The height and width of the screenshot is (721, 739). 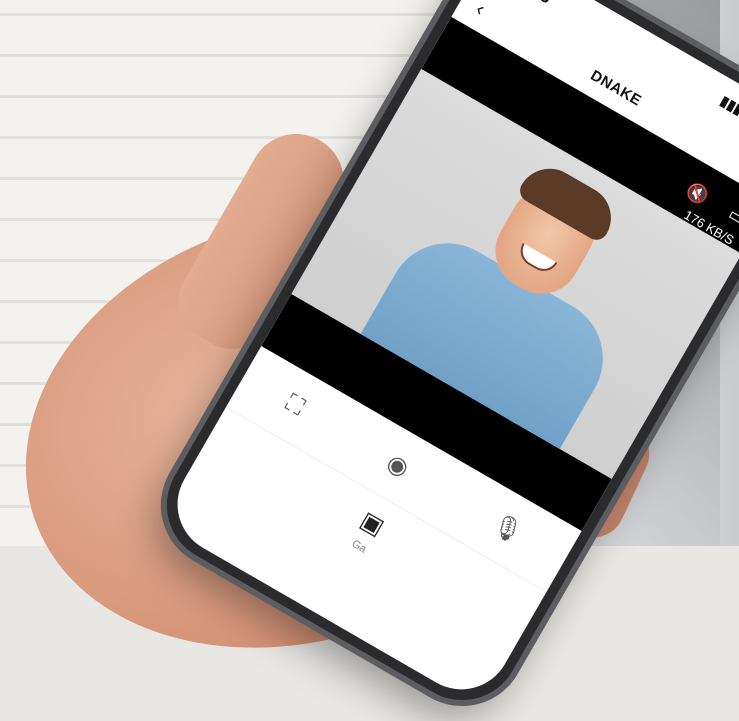 What do you see at coordinates (507, 528) in the screenshot?
I see `microphone-icon: 🎙` at bounding box center [507, 528].